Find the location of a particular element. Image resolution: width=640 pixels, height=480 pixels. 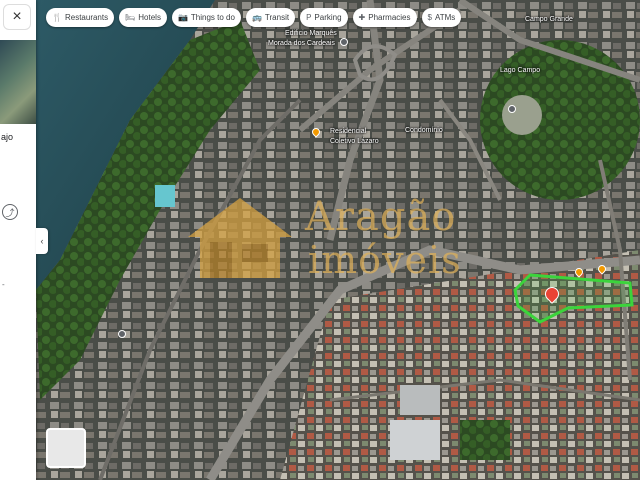

chip-transit: 🚌 Transit is located at coordinates (270, 17).